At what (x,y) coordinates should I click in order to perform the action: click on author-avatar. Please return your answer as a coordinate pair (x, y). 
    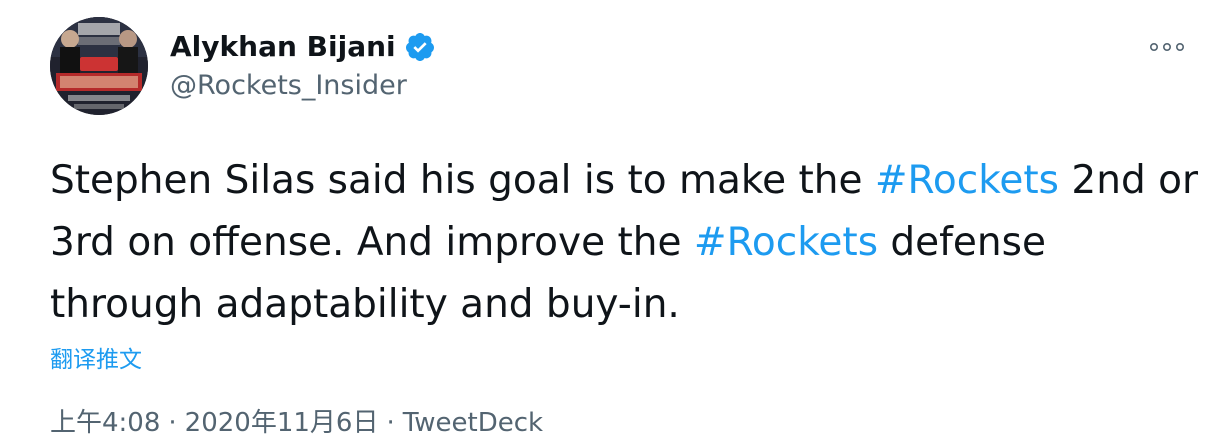
    Looking at the image, I should click on (99, 66).